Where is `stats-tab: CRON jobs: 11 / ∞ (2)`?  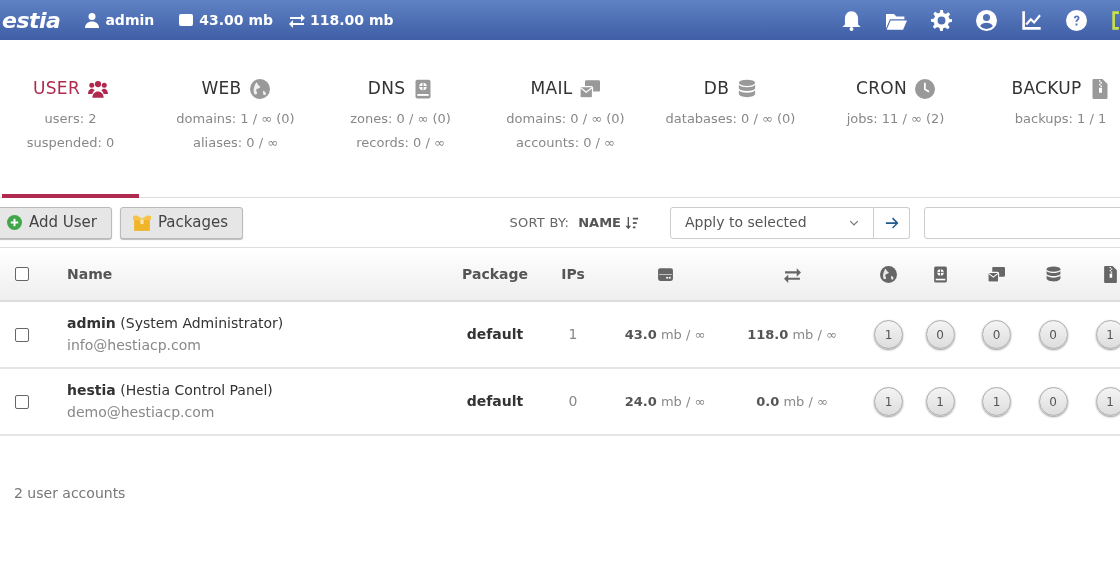
stats-tab: CRON jobs: 11 / ∞ (2) is located at coordinates (895, 118).